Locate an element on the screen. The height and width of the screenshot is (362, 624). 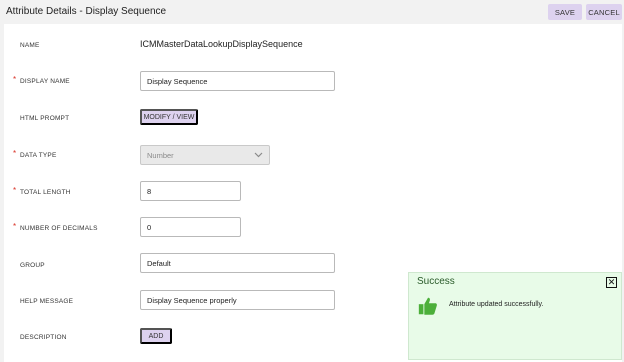
page-title: Attribute Details - Display Sequence is located at coordinates (86, 11).